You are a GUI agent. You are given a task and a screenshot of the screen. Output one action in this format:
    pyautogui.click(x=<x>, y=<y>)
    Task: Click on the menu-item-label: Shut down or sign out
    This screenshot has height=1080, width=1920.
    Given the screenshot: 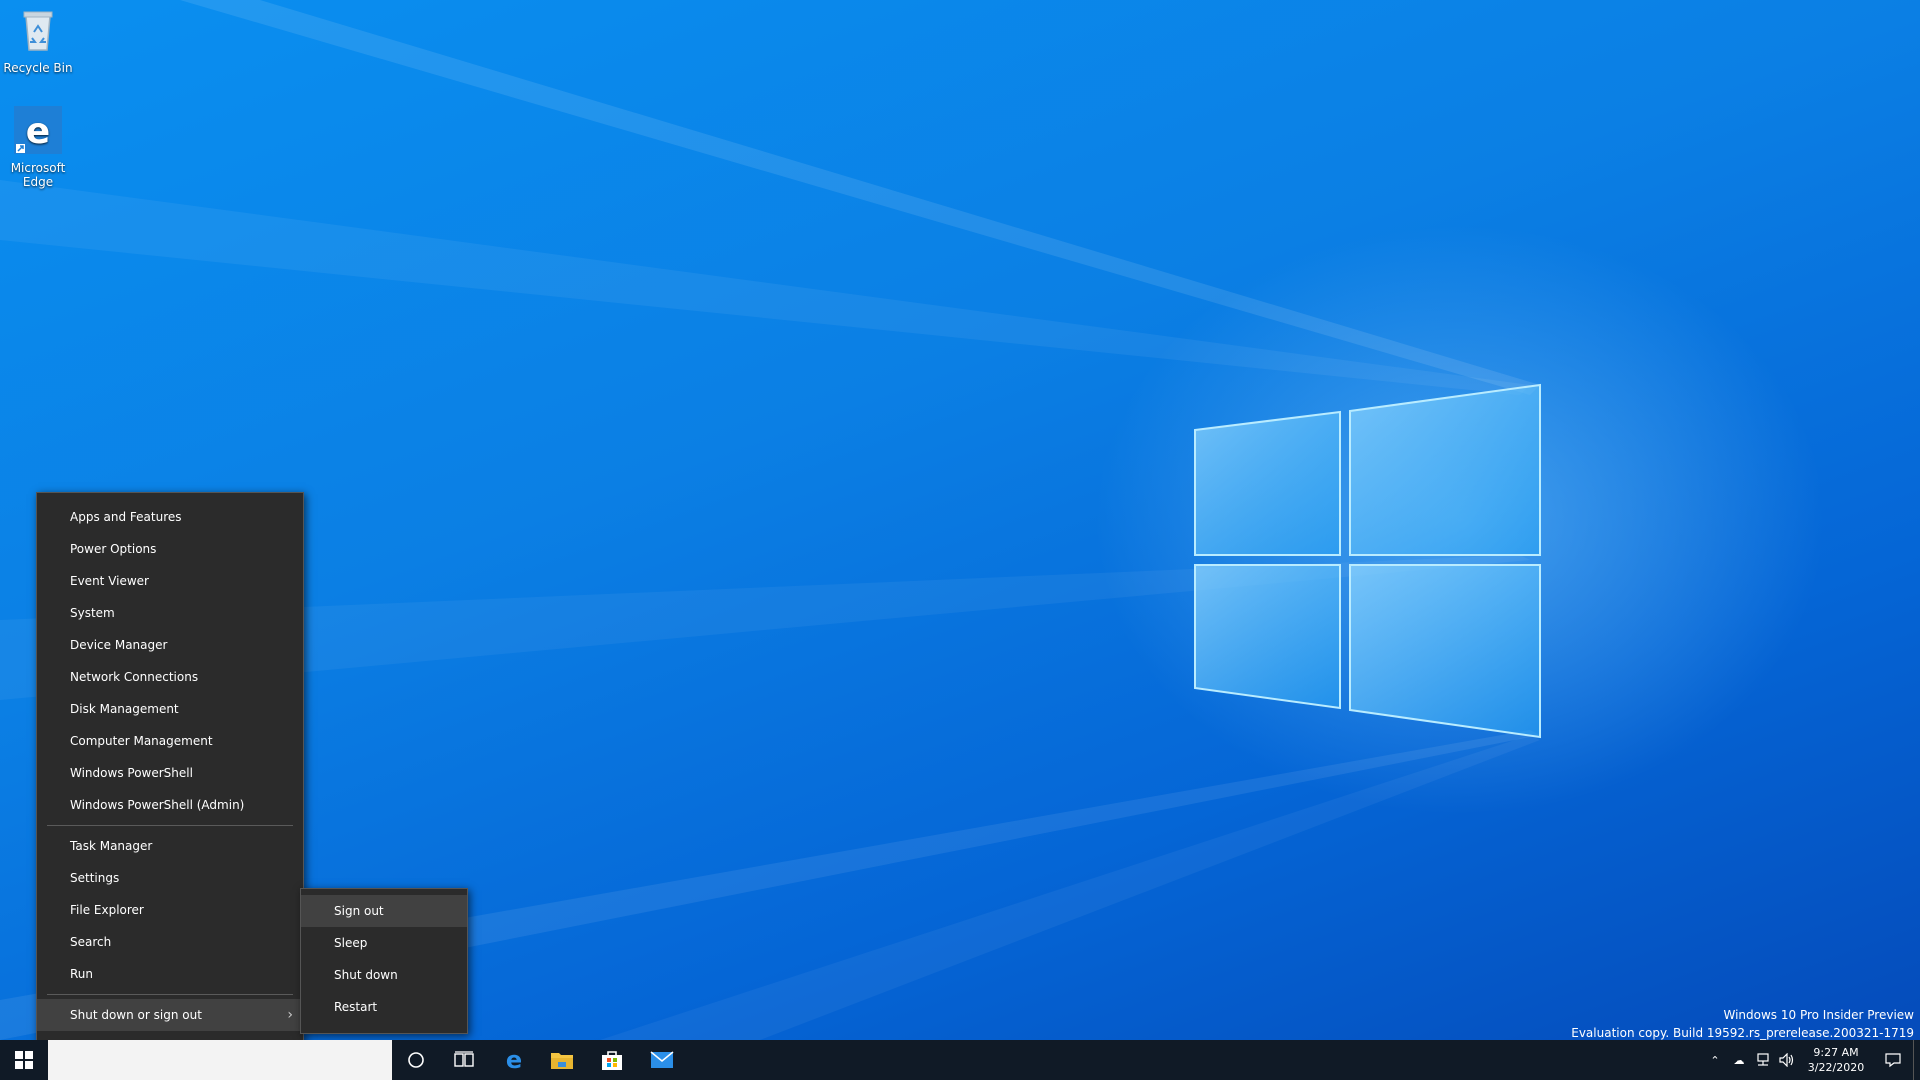 What is the action you would take?
    pyautogui.click(x=136, y=1015)
    